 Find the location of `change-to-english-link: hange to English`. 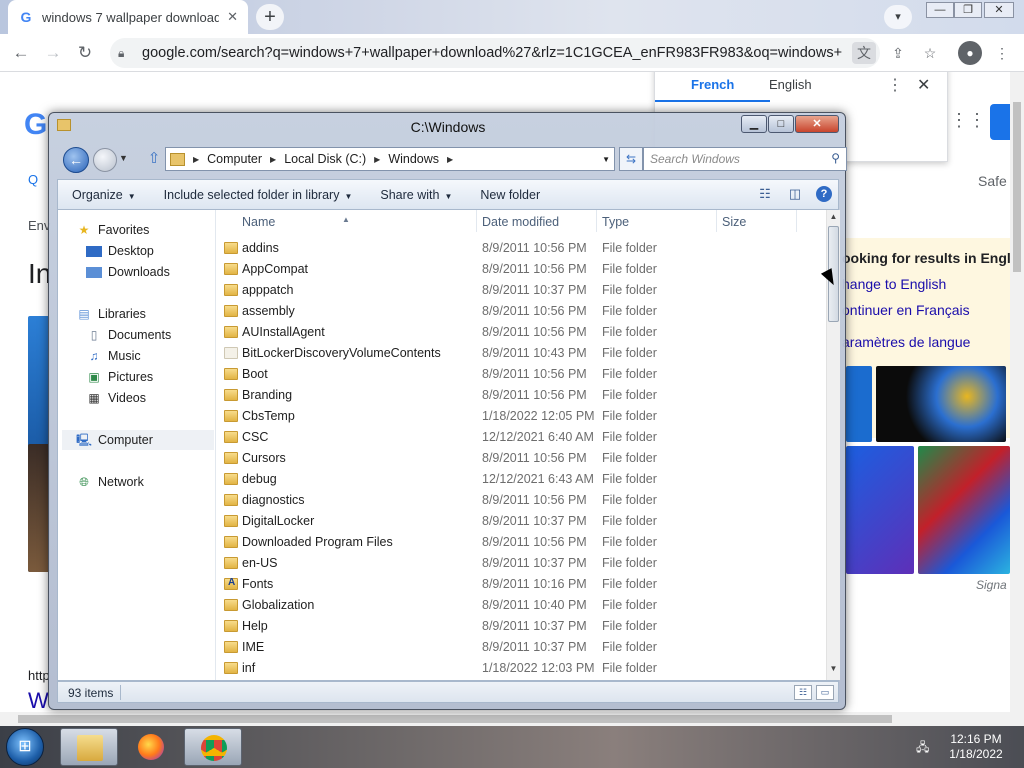

change-to-english-link: hange to English is located at coordinates (923, 284).